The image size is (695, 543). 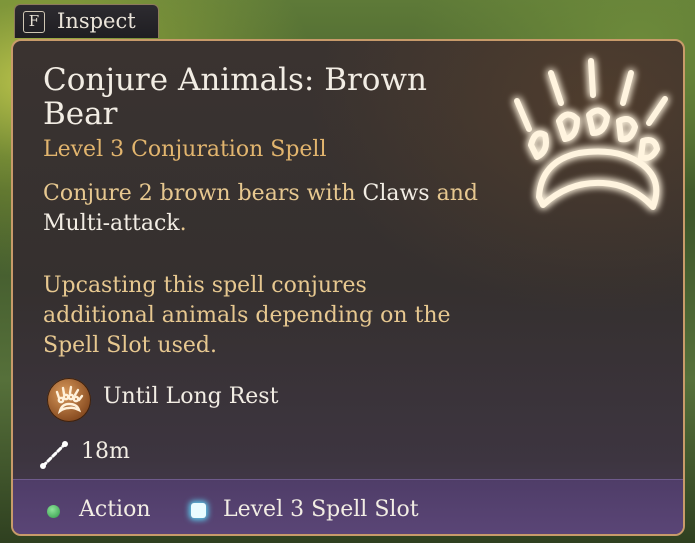 I want to click on claws-keyword: Claws, so click(x=395, y=193).